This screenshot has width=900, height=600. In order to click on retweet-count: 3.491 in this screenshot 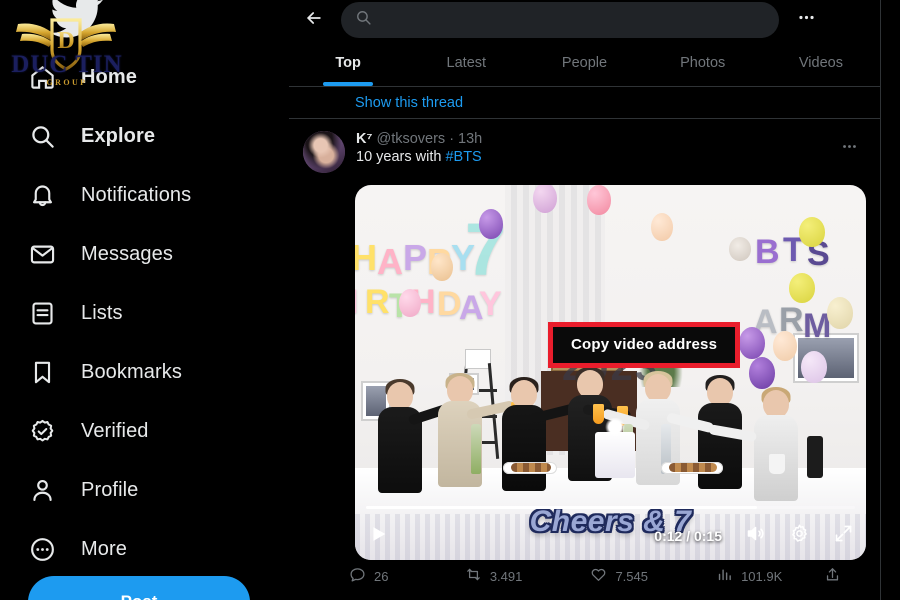, I will do `click(506, 576)`.